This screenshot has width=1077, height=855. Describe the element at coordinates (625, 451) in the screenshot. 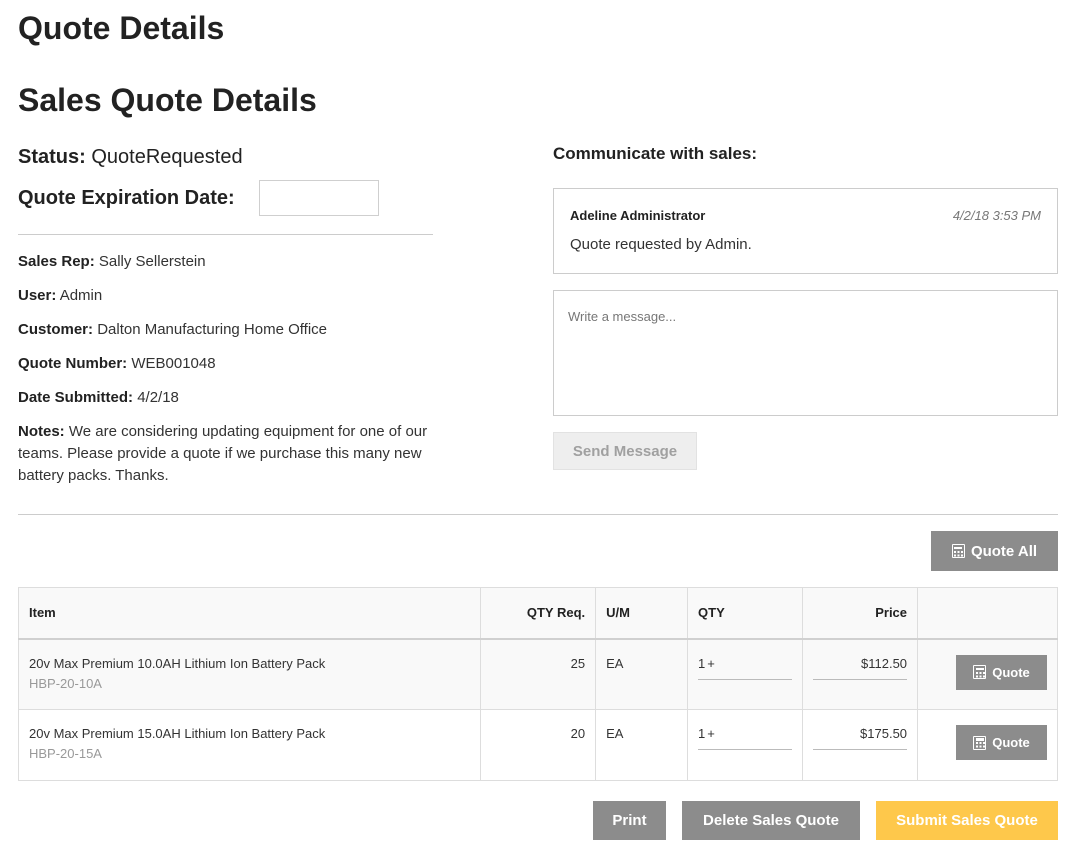

I see `send-message-button: Send Message` at that location.